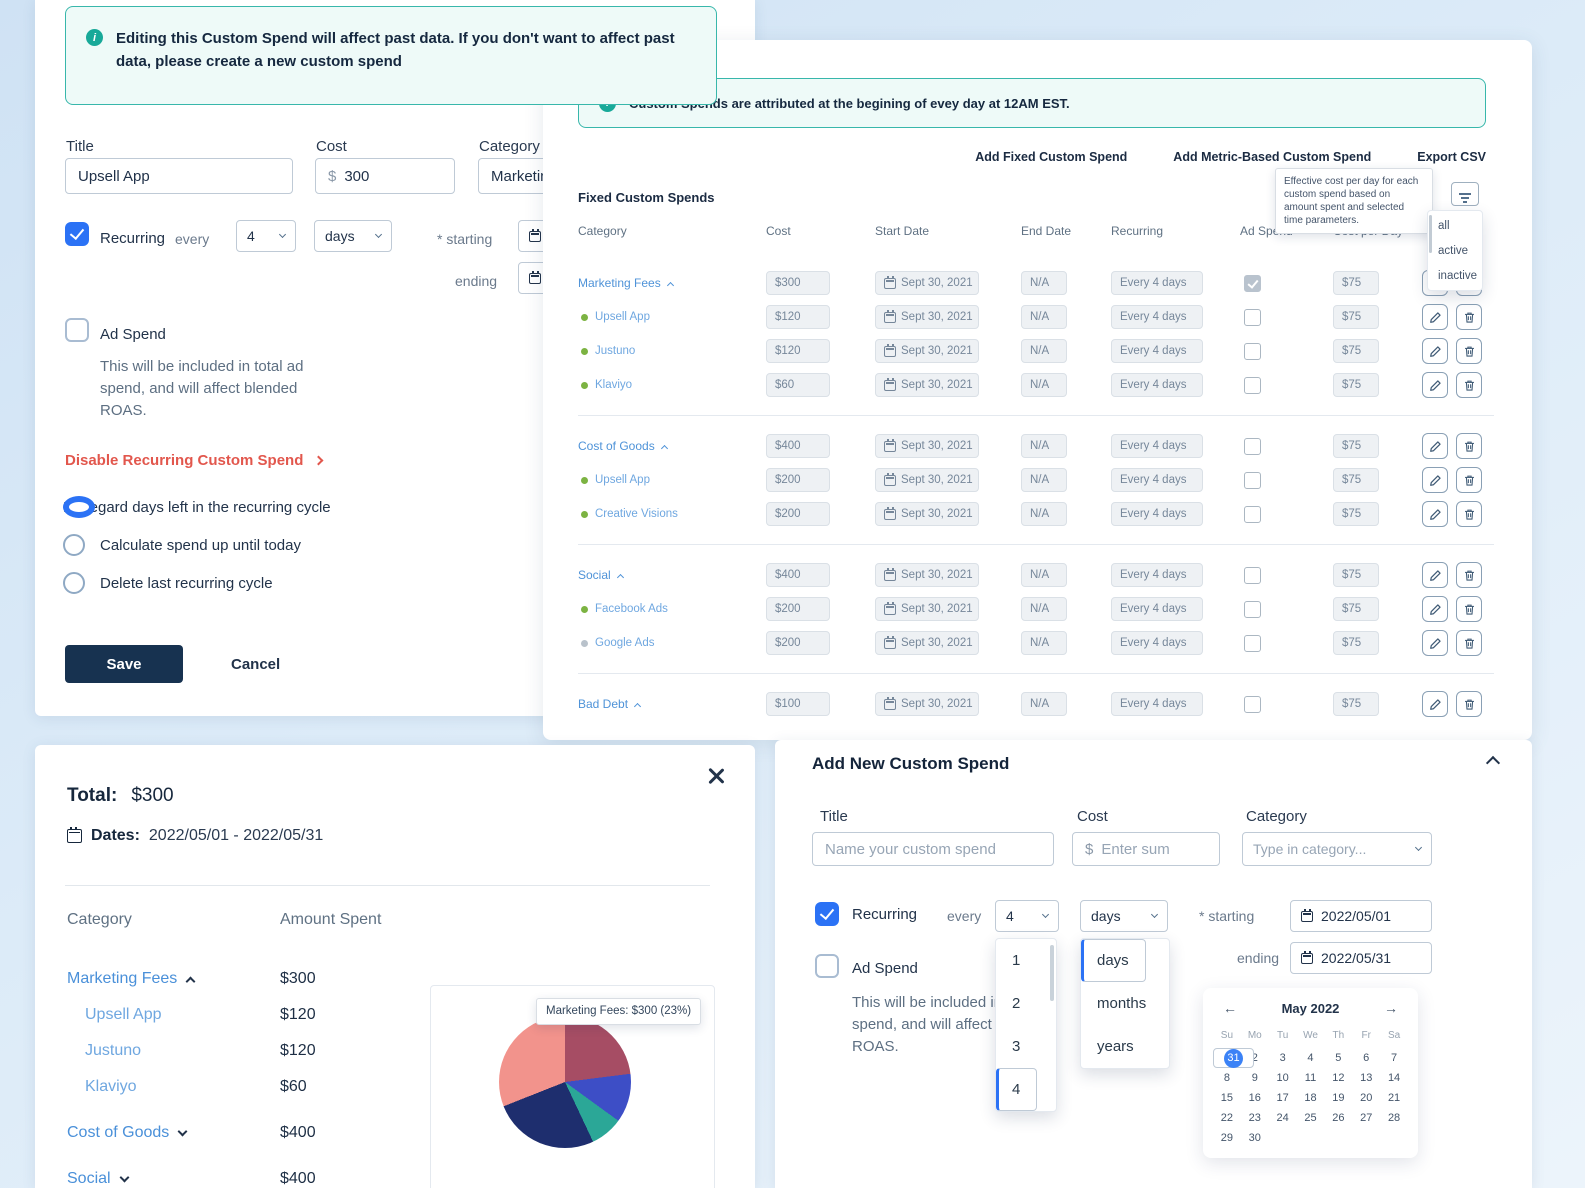 Image resolution: width=1585 pixels, height=1188 pixels. I want to click on calendar-day: 29, so click(1227, 1138).